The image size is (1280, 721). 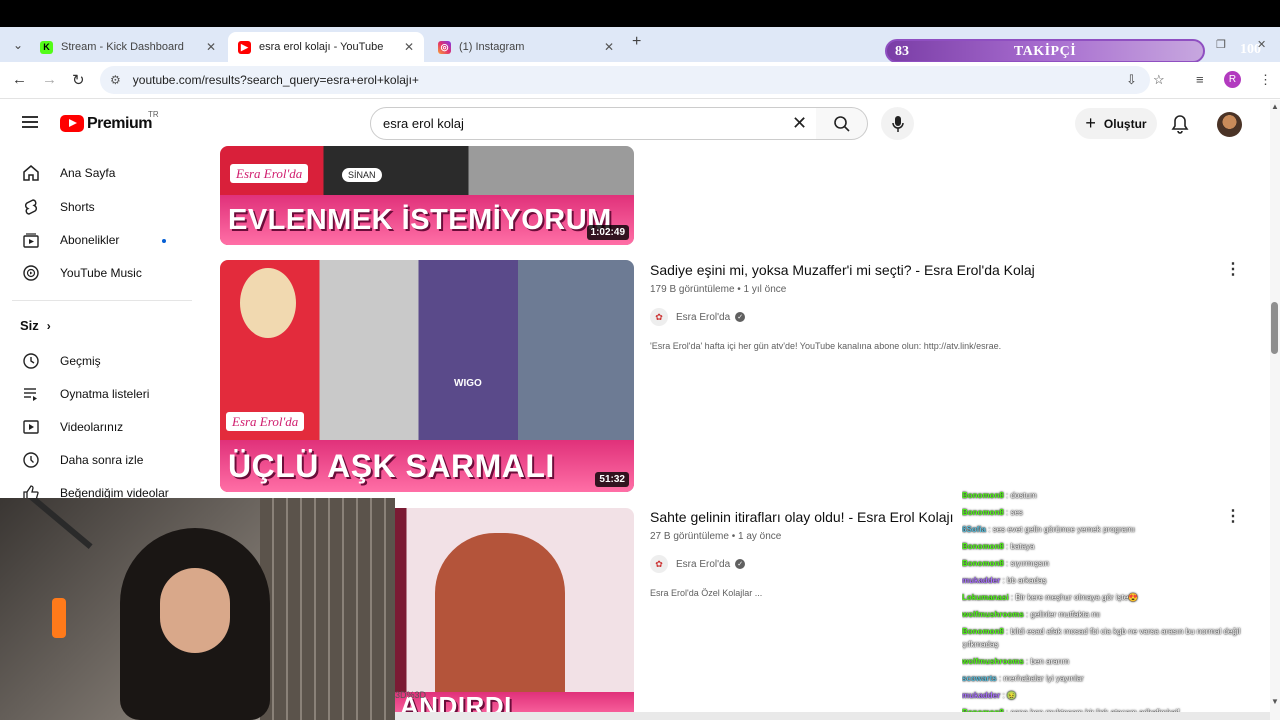 What do you see at coordinates (1159, 80) in the screenshot?
I see `bookmark-star-icon: ☆` at bounding box center [1159, 80].